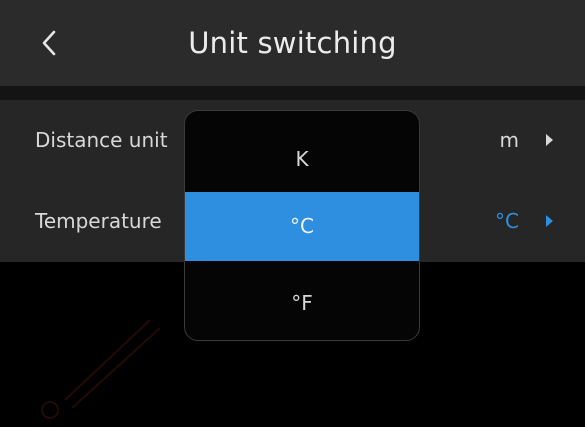 This screenshot has width=585, height=427. I want to click on page-title: Unit switching, so click(292, 43).